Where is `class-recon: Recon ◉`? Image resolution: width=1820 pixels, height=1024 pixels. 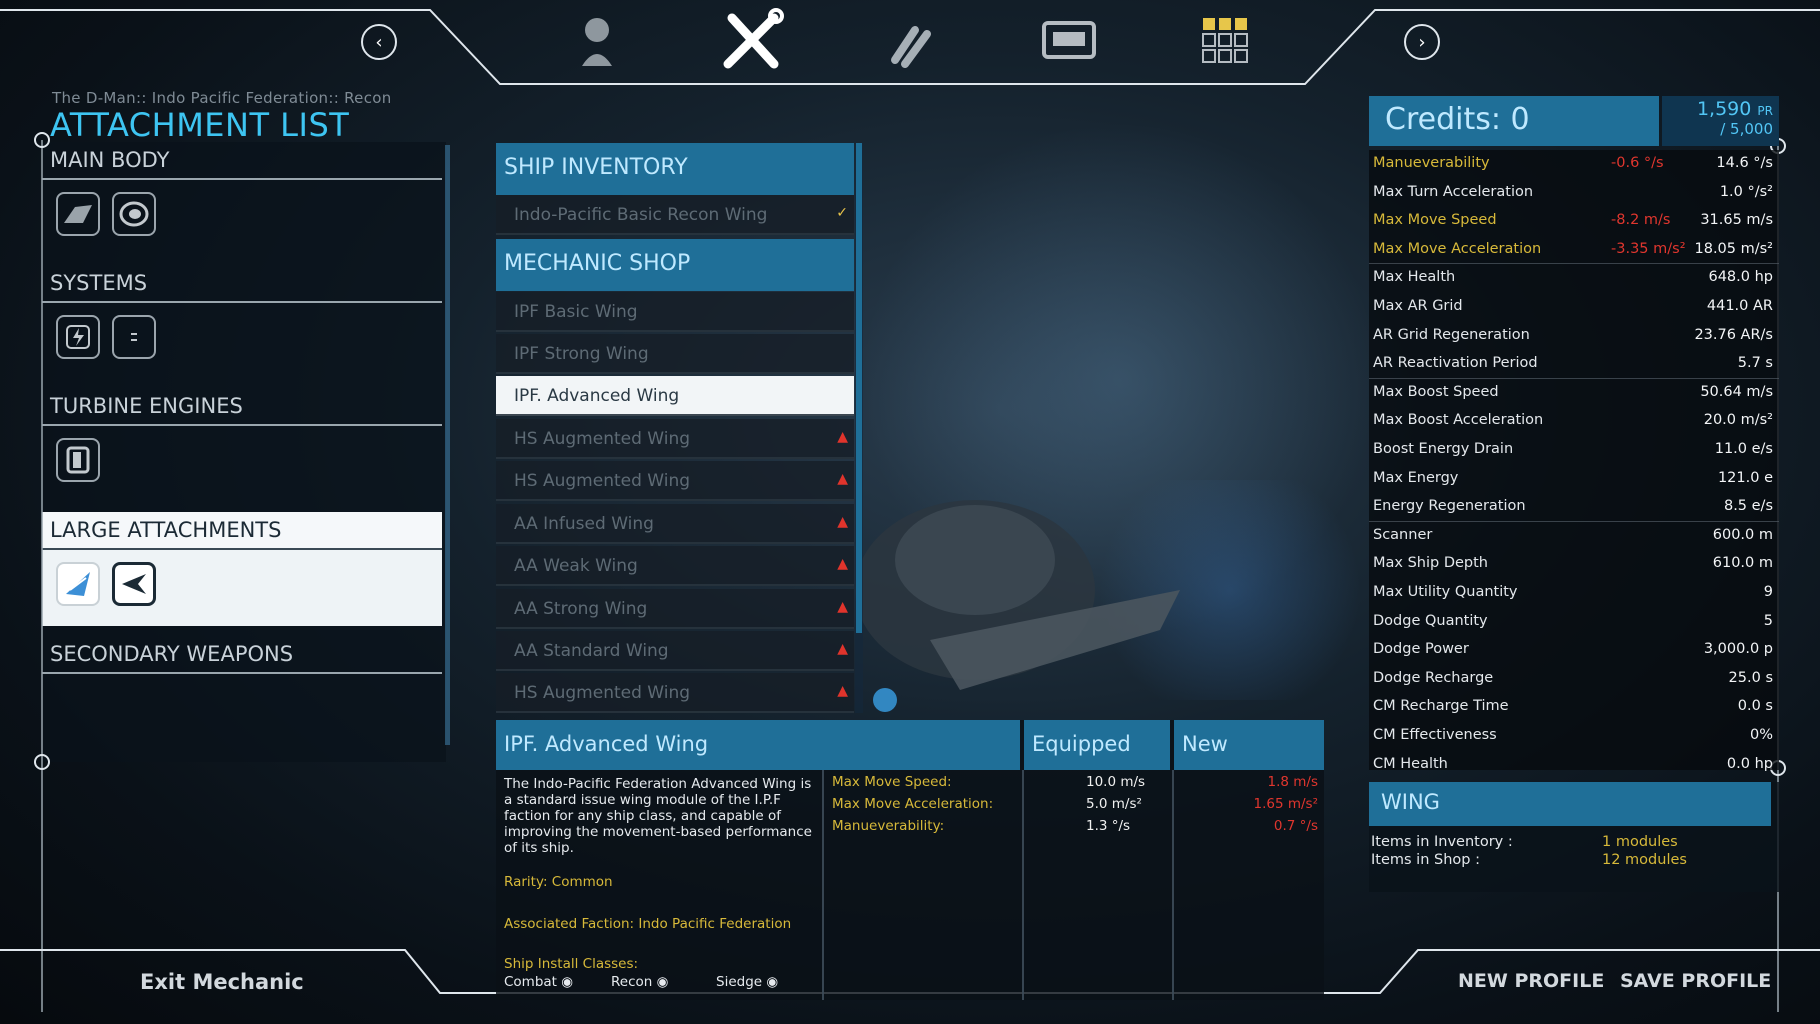
class-recon: Recon ◉ is located at coordinates (639, 982).